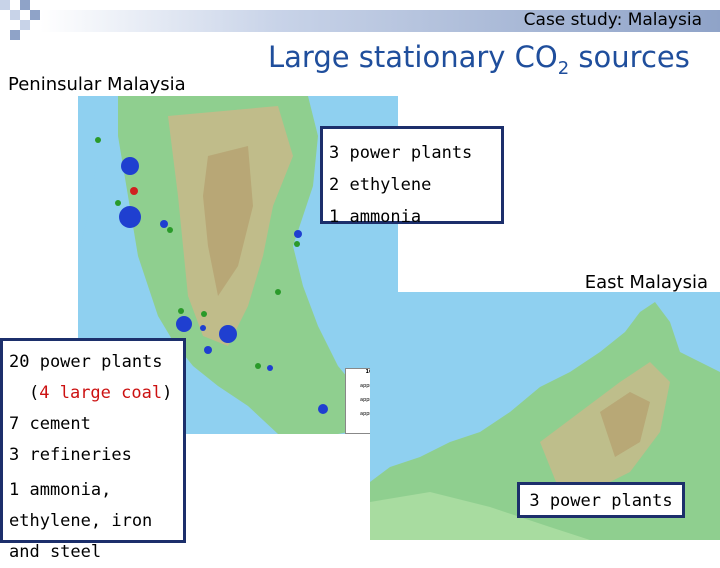 The width and height of the screenshot is (720, 568). Describe the element at coordinates (380, 185) in the screenshot. I see `source-item: 2 ethylene` at that location.